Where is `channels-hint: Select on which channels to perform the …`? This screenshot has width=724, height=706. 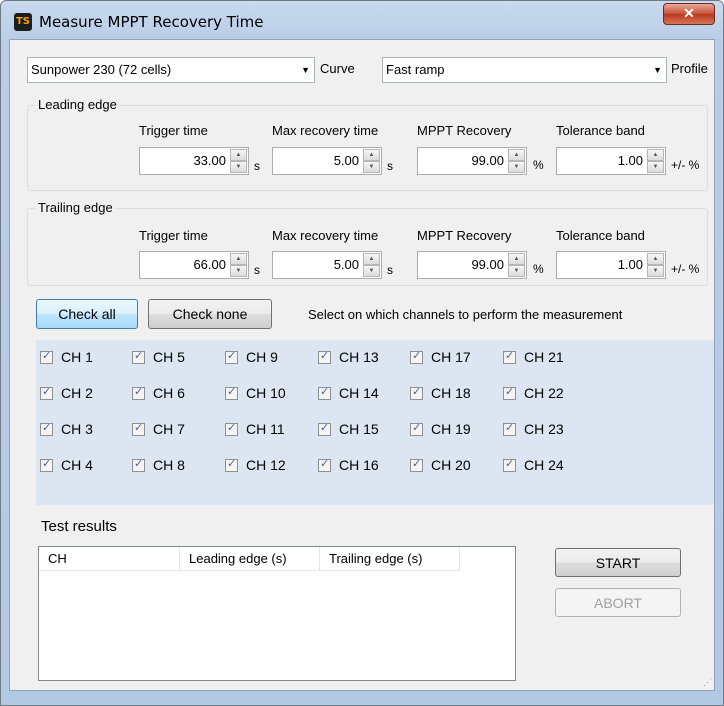 channels-hint: Select on which channels to perform the … is located at coordinates (465, 314).